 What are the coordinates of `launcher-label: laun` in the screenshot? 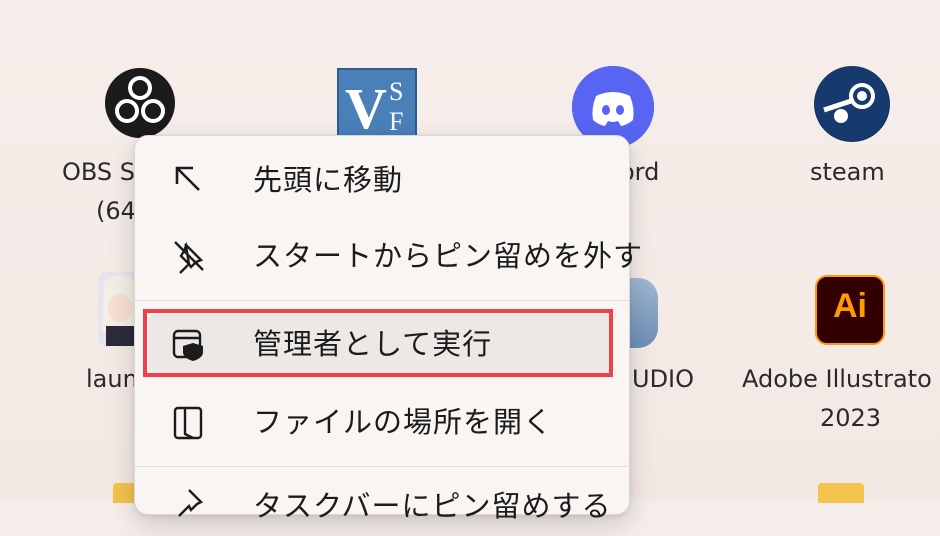 It's located at (112, 379).